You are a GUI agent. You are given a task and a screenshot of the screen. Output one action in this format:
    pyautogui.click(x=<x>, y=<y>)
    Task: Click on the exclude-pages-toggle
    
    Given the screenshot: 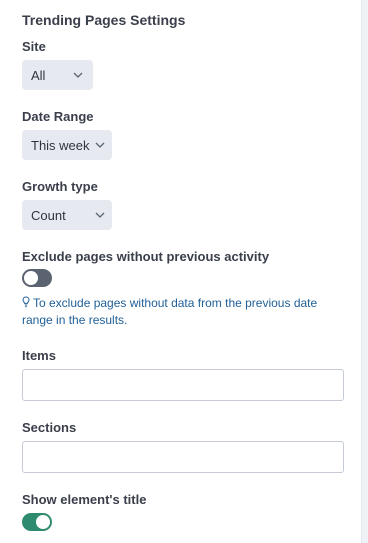 What is the action you would take?
    pyautogui.click(x=37, y=278)
    